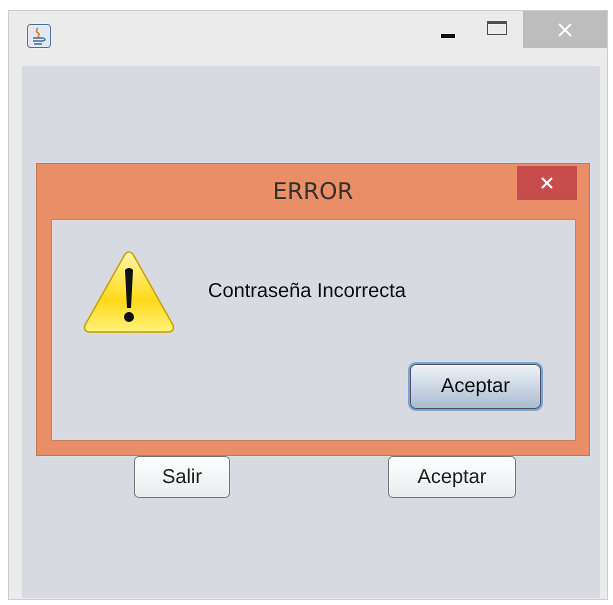 This screenshot has width=613, height=605. I want to click on exit-button: Salir, so click(182, 477).